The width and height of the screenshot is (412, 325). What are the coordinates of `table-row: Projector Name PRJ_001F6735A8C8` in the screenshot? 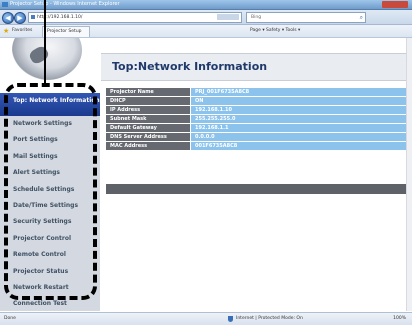 It's located at (259, 92).